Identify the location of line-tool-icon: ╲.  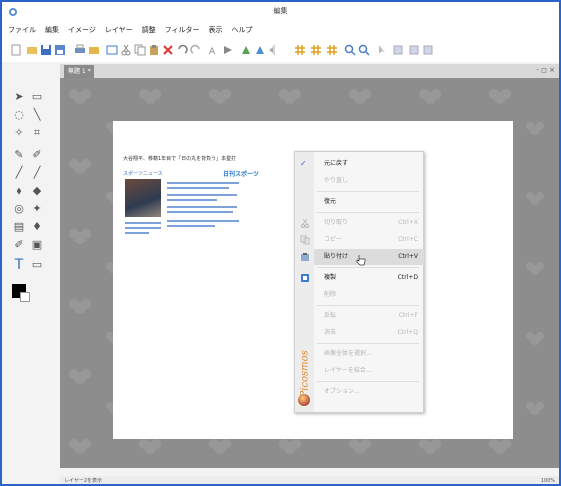
(37, 115).